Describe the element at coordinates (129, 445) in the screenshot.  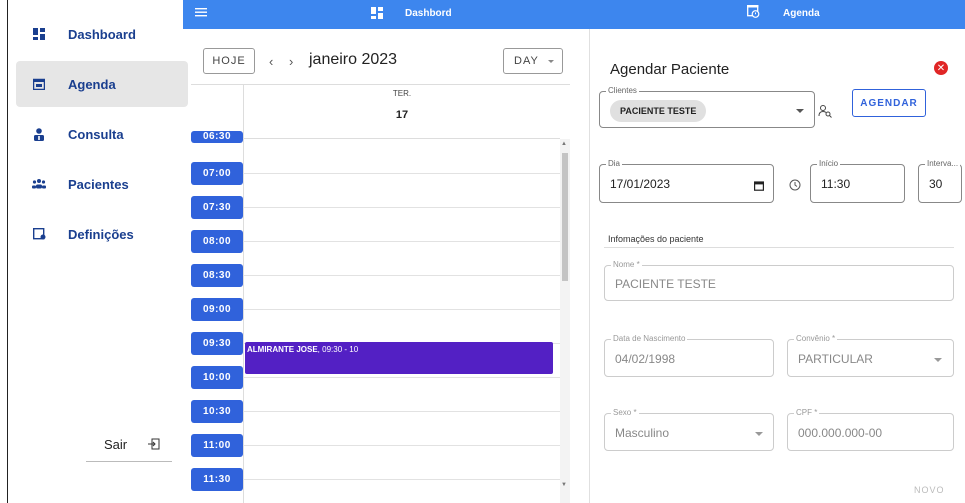
I see `logout-button: Sair` at that location.